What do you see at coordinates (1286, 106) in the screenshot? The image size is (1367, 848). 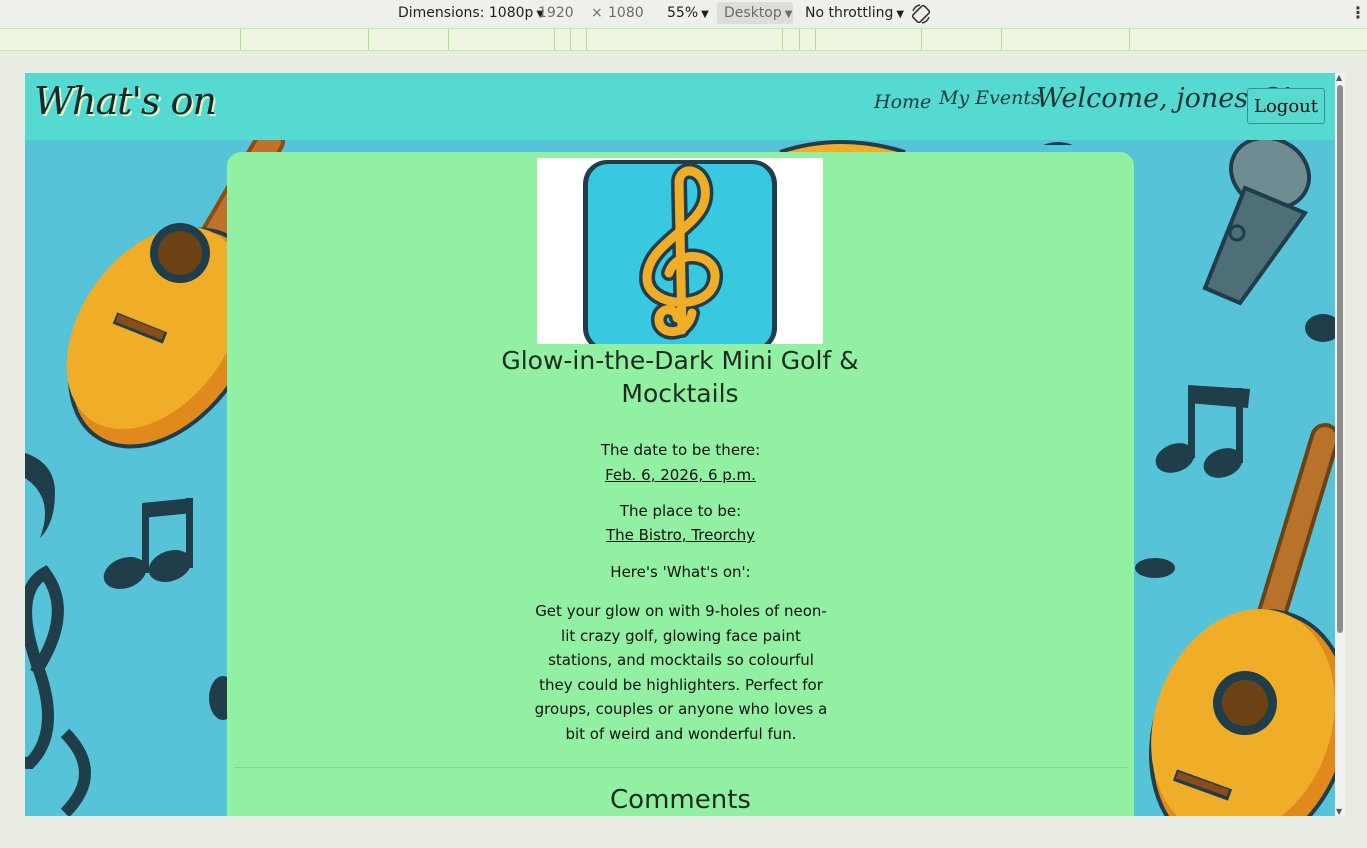 I see `logout-button: Logout` at bounding box center [1286, 106].